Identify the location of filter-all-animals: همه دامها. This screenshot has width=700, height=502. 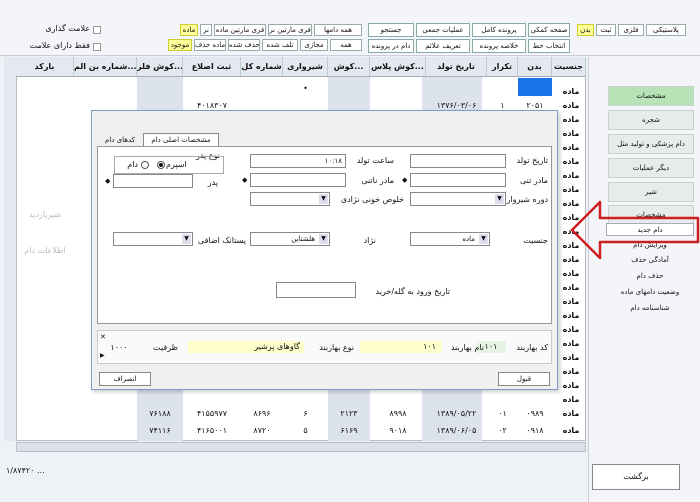
(338, 30).